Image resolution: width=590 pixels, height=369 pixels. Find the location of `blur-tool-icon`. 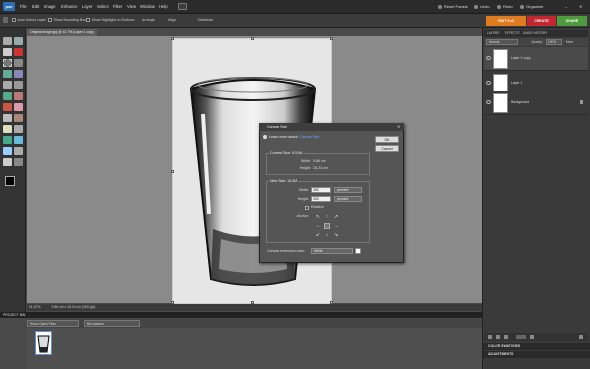

blur-tool-icon is located at coordinates (18, 151).